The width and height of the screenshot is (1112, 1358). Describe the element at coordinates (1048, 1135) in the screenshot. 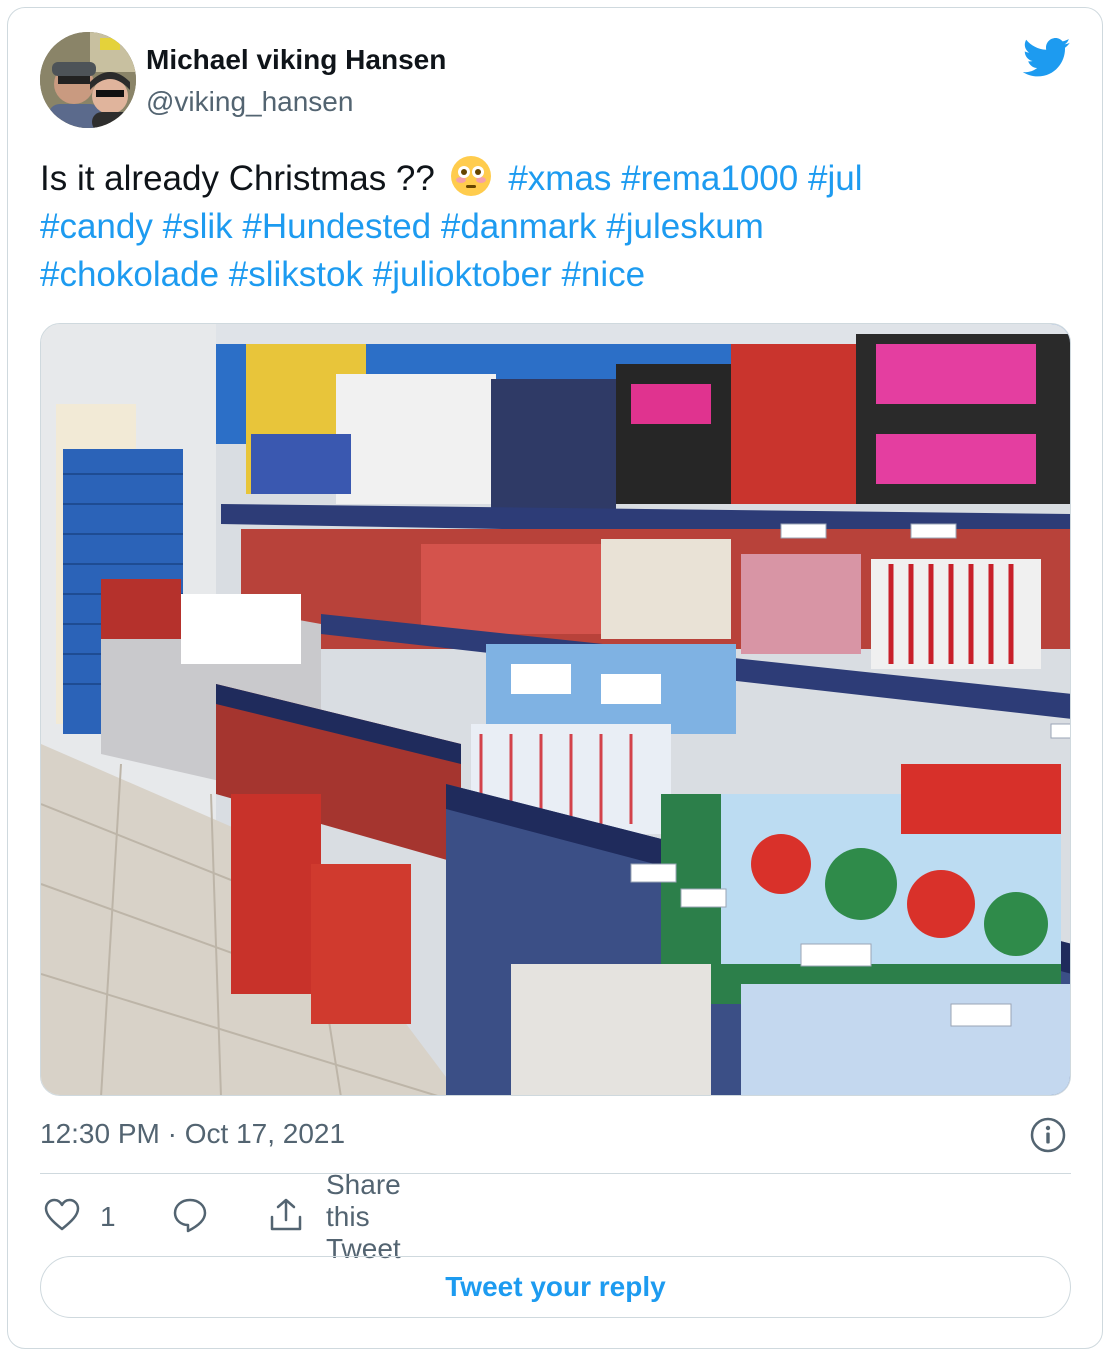

I see `info-icon` at that location.